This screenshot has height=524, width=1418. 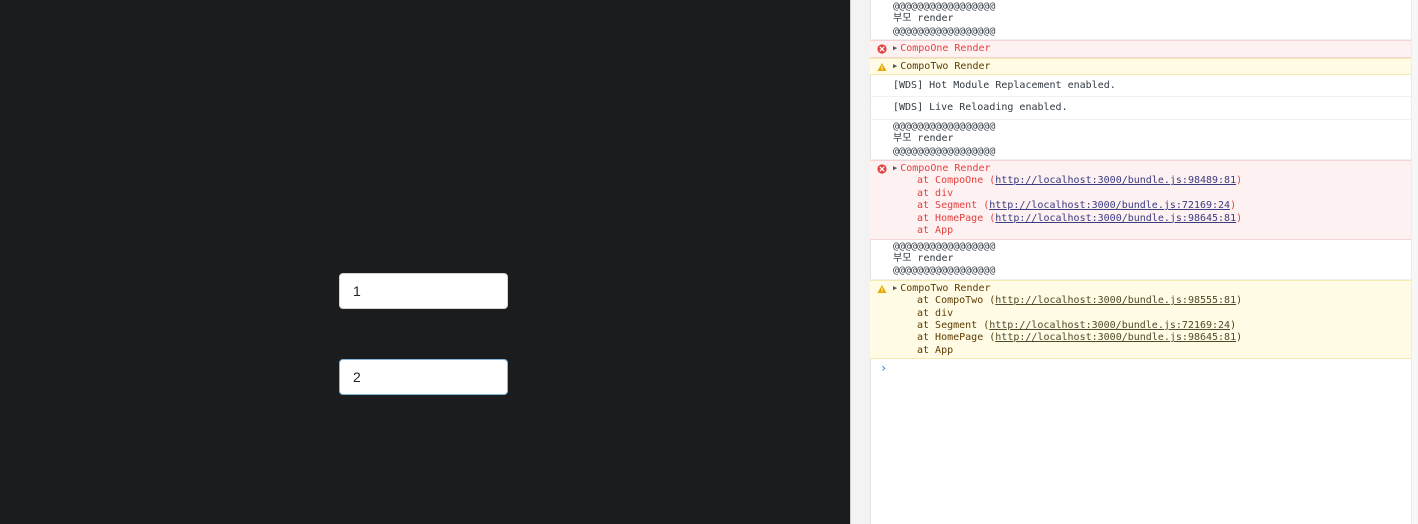 What do you see at coordinates (861, 262) in the screenshot?
I see `console-gutter` at bounding box center [861, 262].